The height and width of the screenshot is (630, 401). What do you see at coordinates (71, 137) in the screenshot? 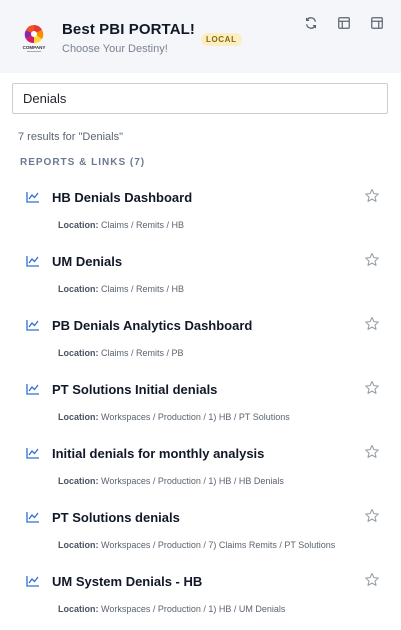
I see `results-count: 7 results for "Denials"` at bounding box center [71, 137].